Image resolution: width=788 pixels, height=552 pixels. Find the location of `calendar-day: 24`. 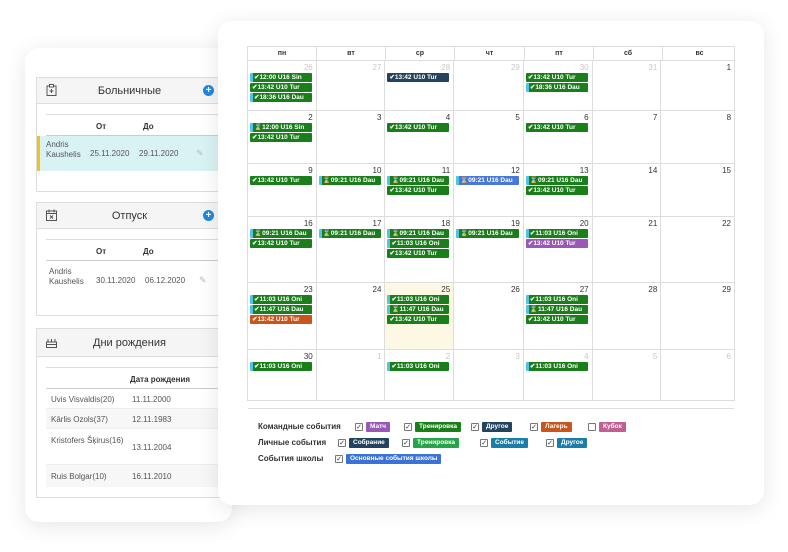

calendar-day: 24 is located at coordinates (351, 316).